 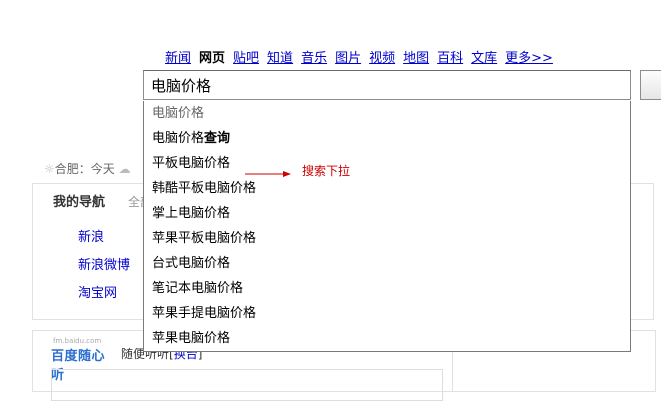 What do you see at coordinates (484, 58) in the screenshot?
I see `nav-wenku: 文库` at bounding box center [484, 58].